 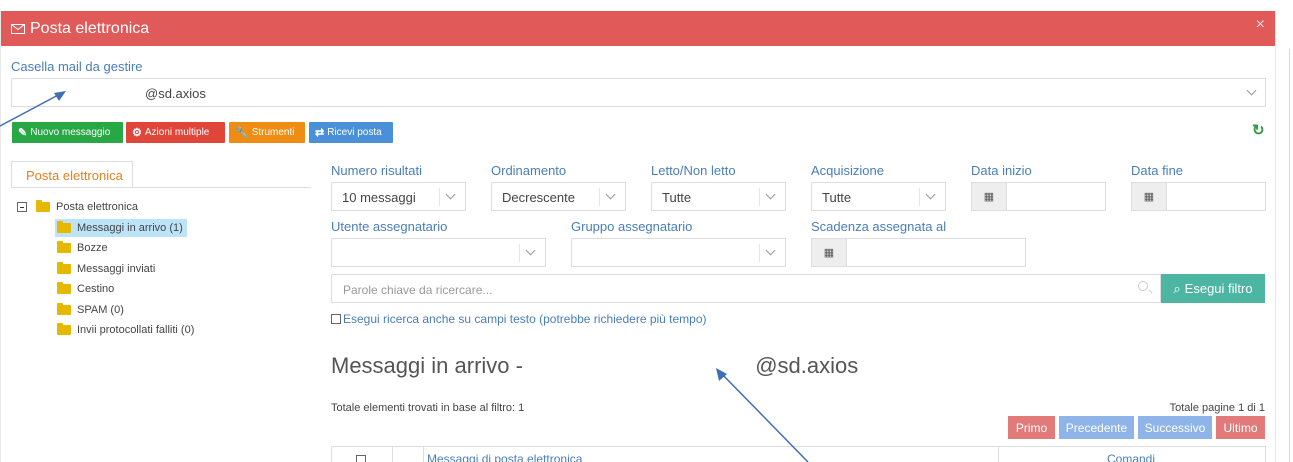 What do you see at coordinates (595, 365) in the screenshot?
I see `results-title: Messaggi in arrivo - @sd.axios` at bounding box center [595, 365].